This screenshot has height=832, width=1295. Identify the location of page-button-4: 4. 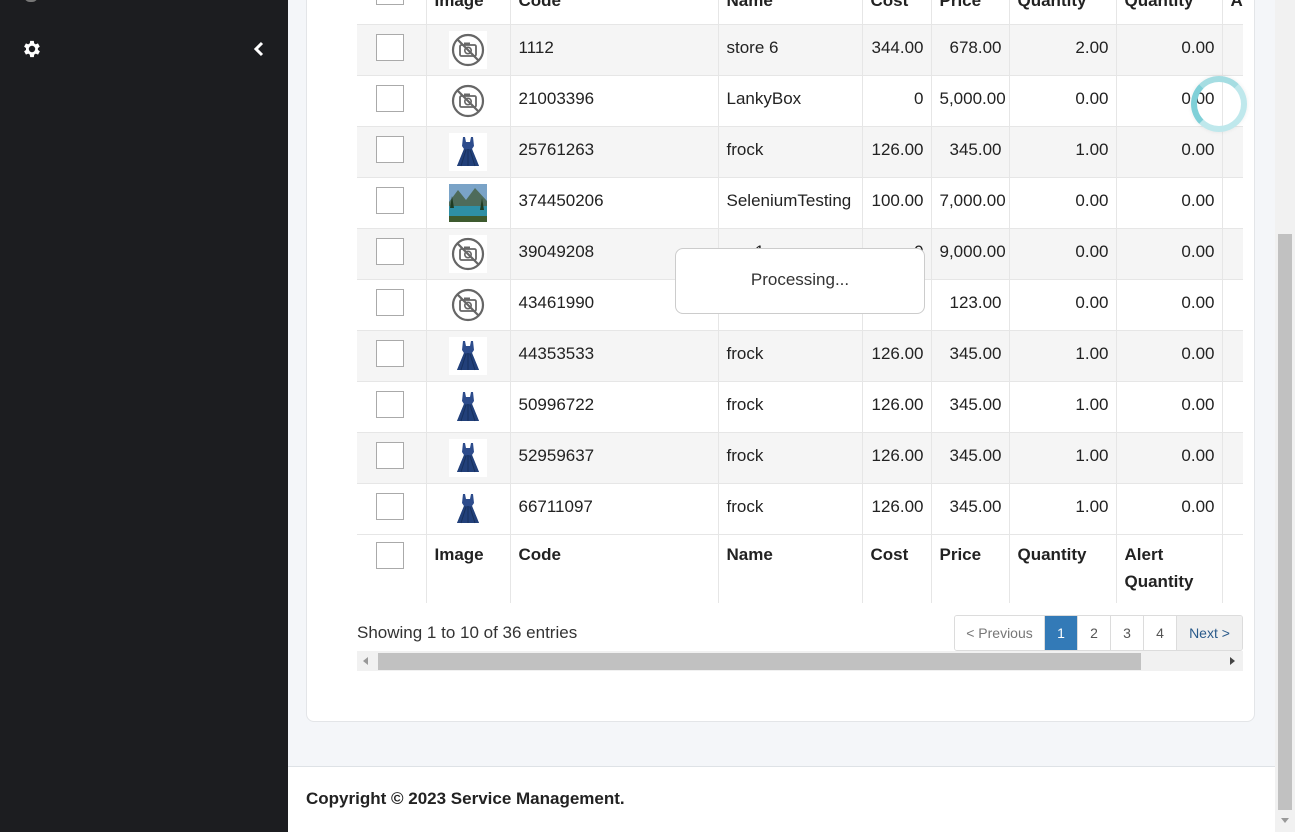
(1160, 633).